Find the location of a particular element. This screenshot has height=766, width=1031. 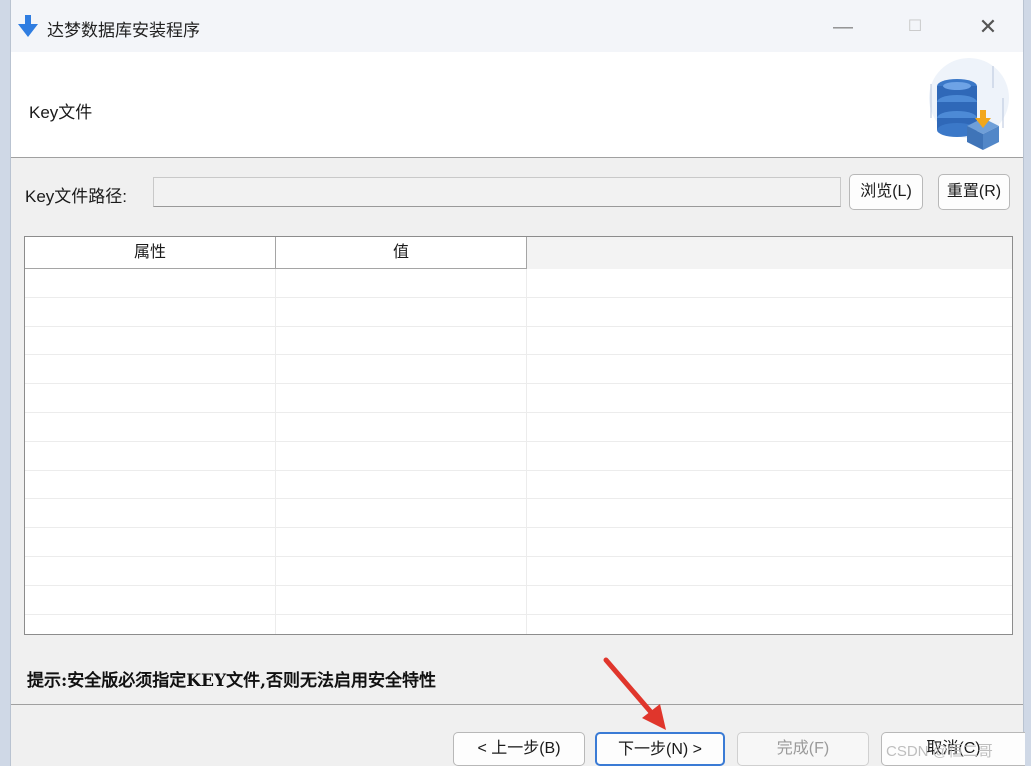

column-header-filler is located at coordinates (769, 253).